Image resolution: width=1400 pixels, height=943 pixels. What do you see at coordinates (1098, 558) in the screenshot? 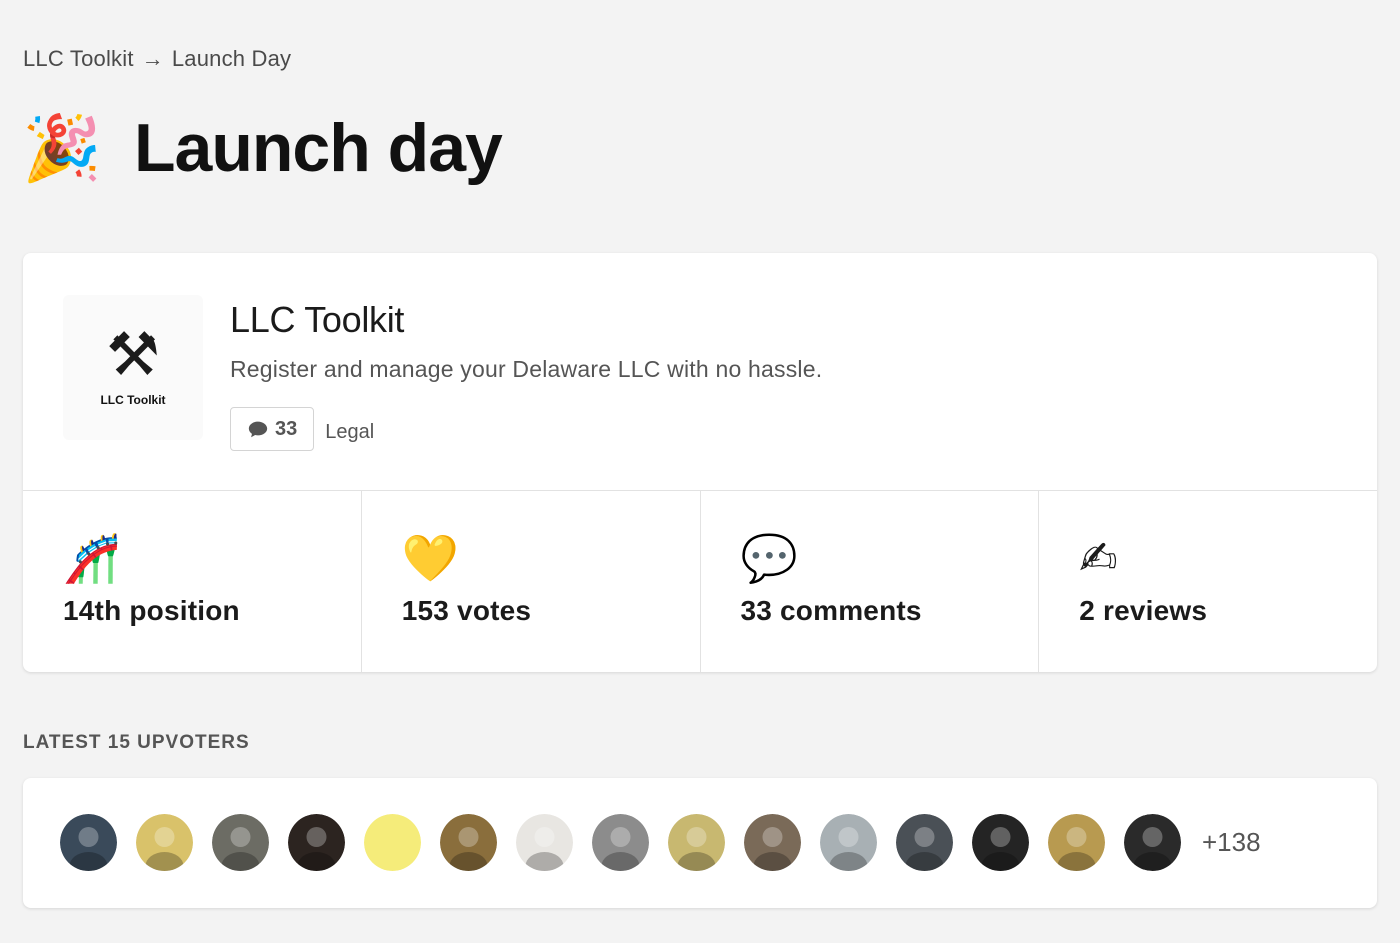
I see `writing-hand-icon: ✍` at bounding box center [1098, 558].